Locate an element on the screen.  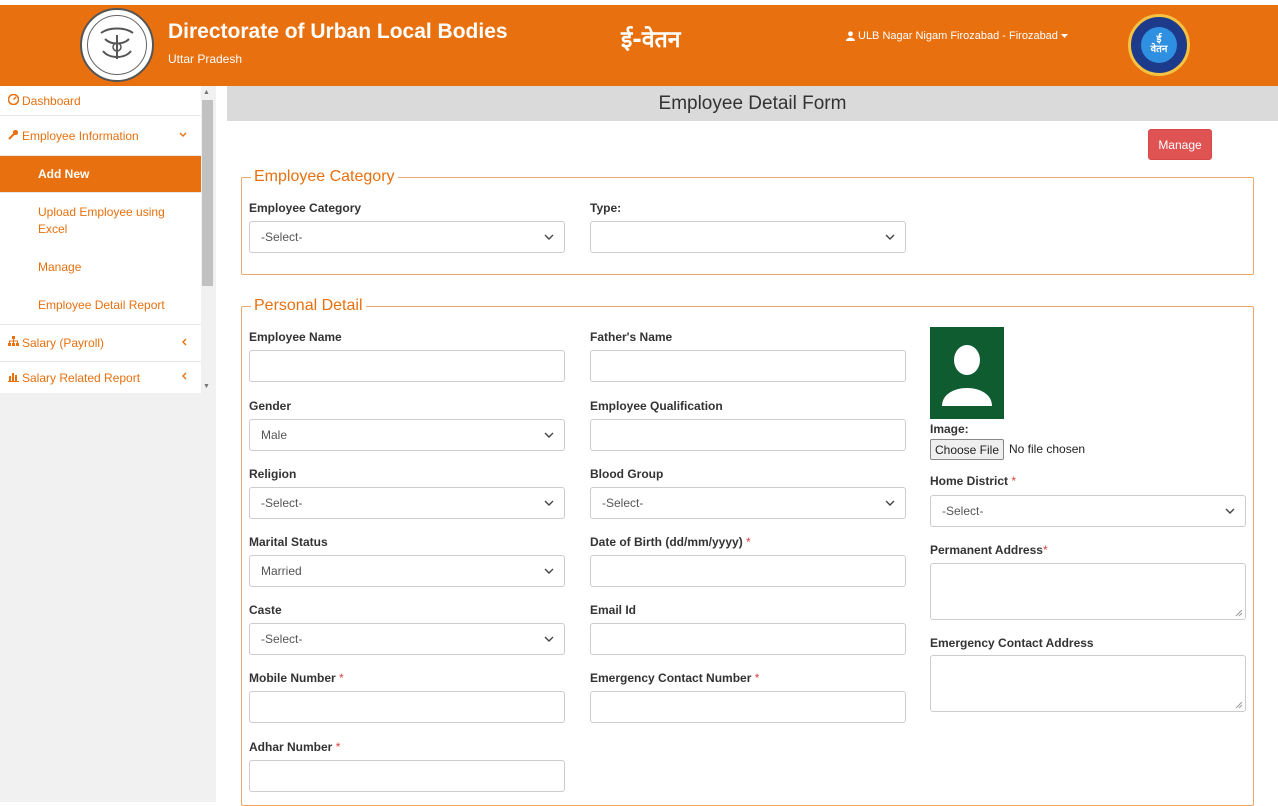
sidebar-item-employee-information: Employee Information is located at coordinates (100, 136).